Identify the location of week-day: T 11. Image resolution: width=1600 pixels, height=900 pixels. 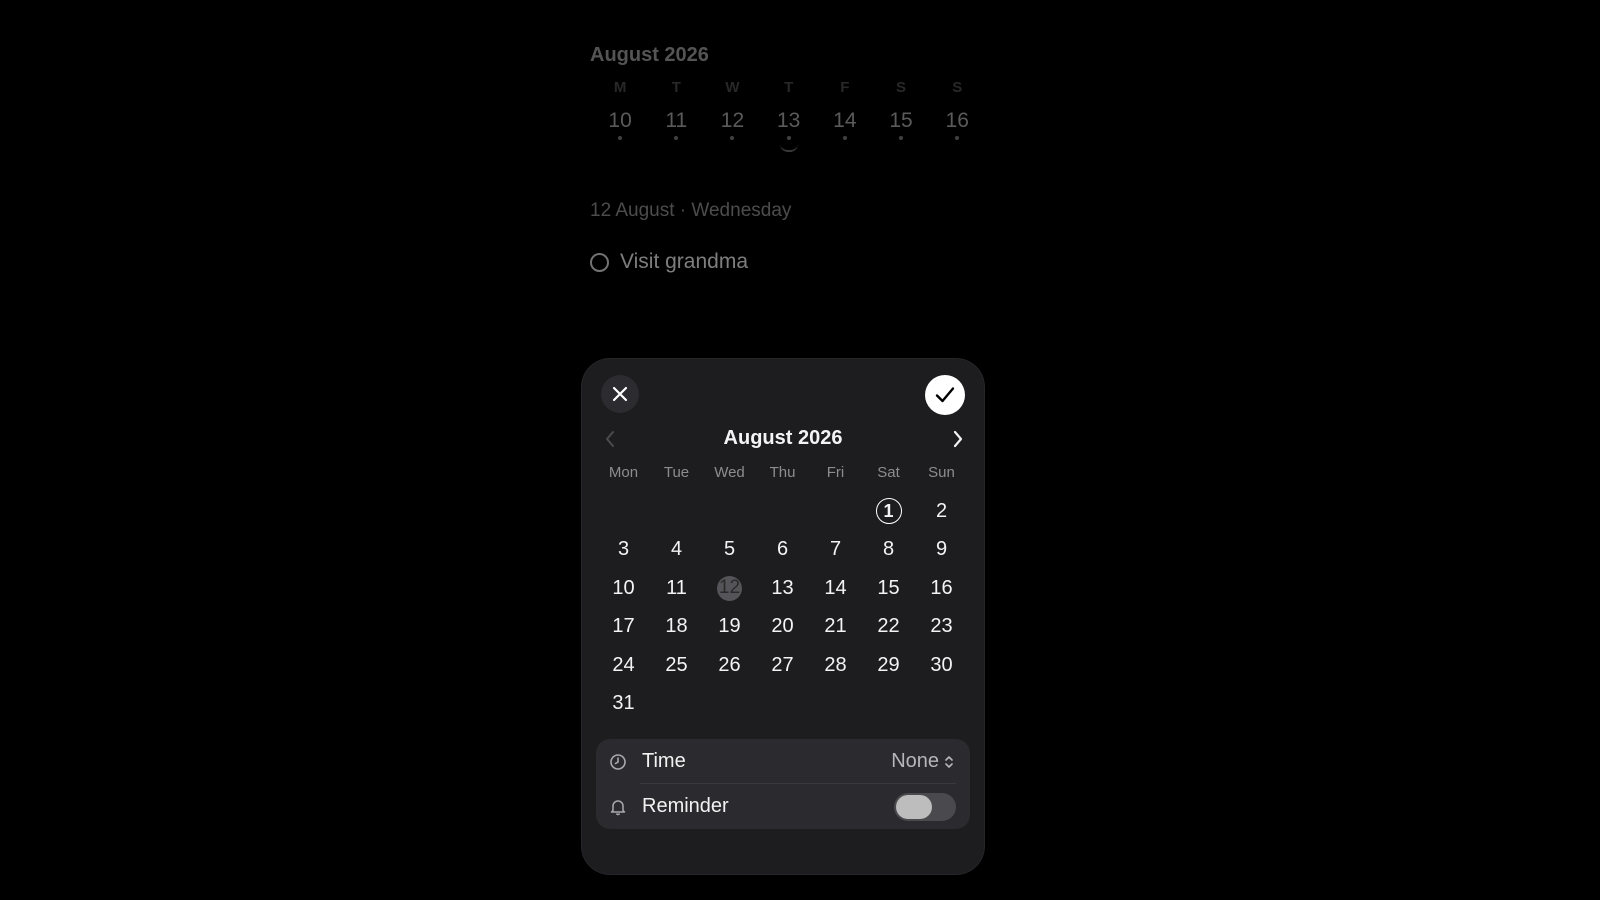
(676, 115).